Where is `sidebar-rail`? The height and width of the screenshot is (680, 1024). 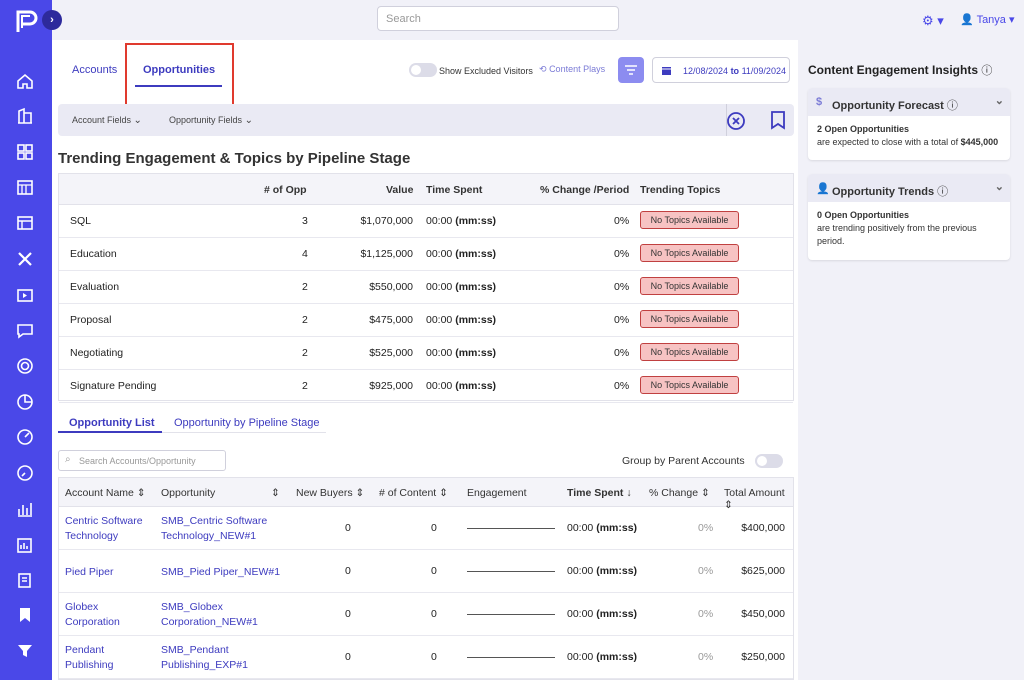 sidebar-rail is located at coordinates (26, 340).